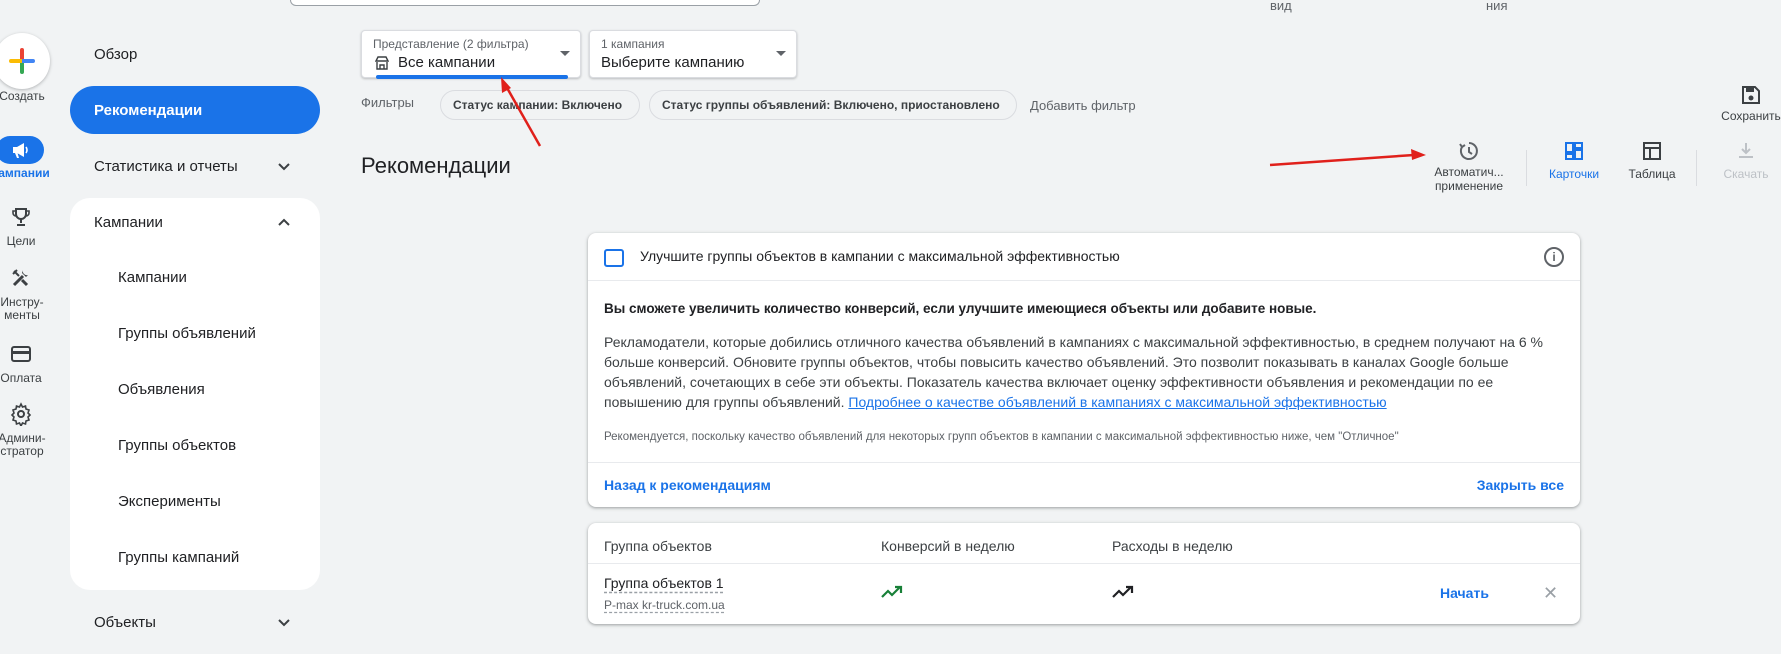  Describe the element at coordinates (166, 166) in the screenshot. I see `nav-stats-label: Статистика и отчеты` at that location.